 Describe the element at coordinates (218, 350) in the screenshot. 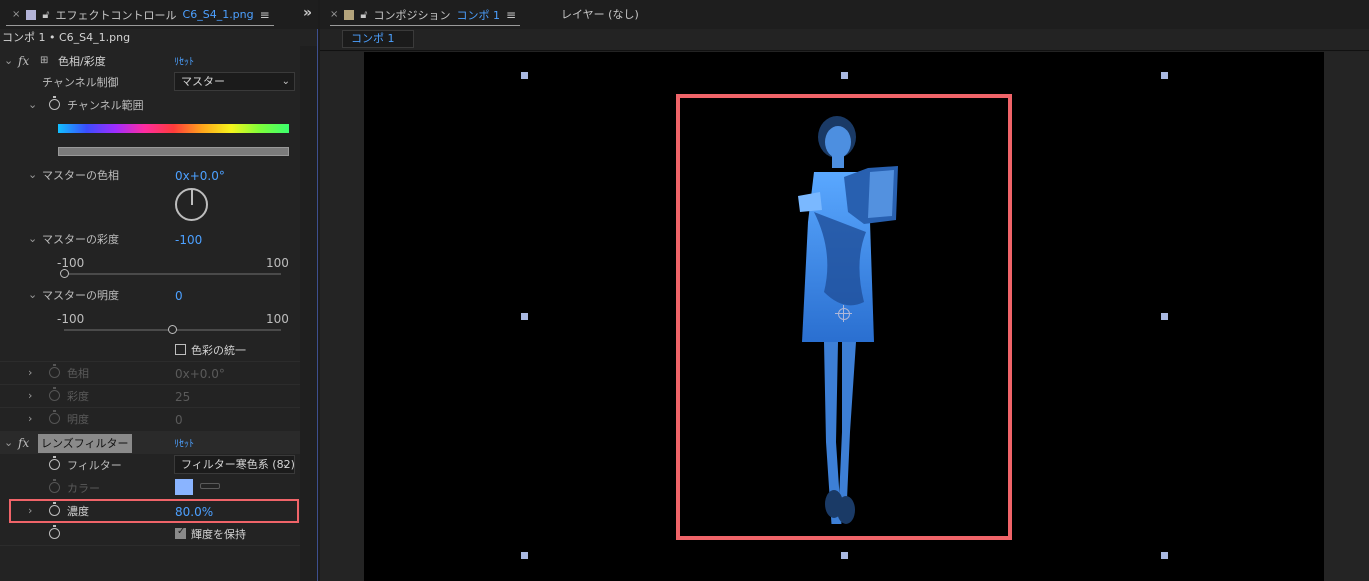

I see `colorize-label: 色彩の統一` at that location.